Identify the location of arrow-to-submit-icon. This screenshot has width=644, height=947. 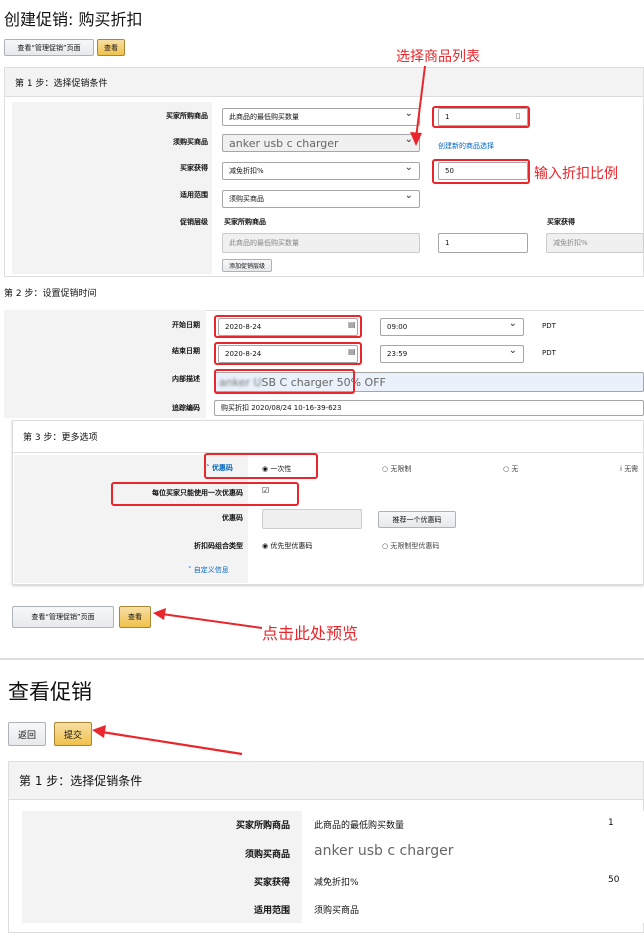
(167, 740).